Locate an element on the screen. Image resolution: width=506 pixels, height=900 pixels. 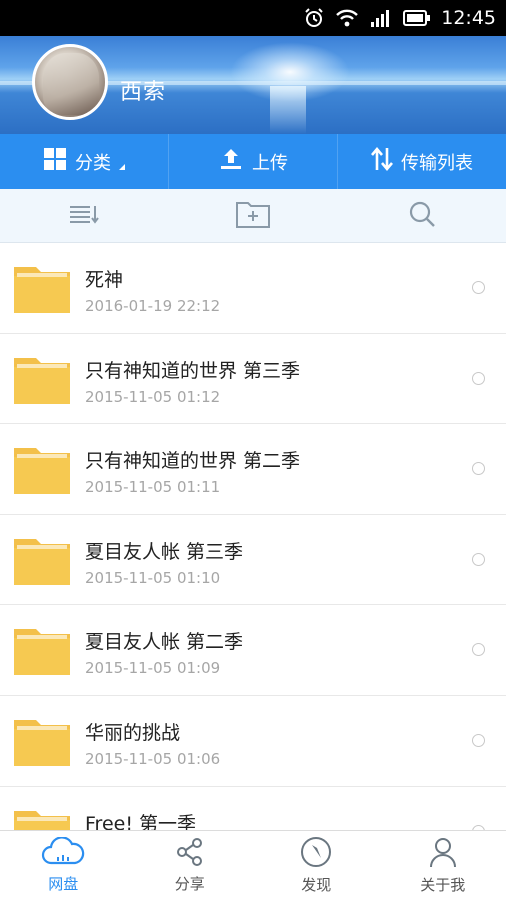
bottom-nav: 网盘 分享 发现 关于我 is located at coordinates (253, 865).